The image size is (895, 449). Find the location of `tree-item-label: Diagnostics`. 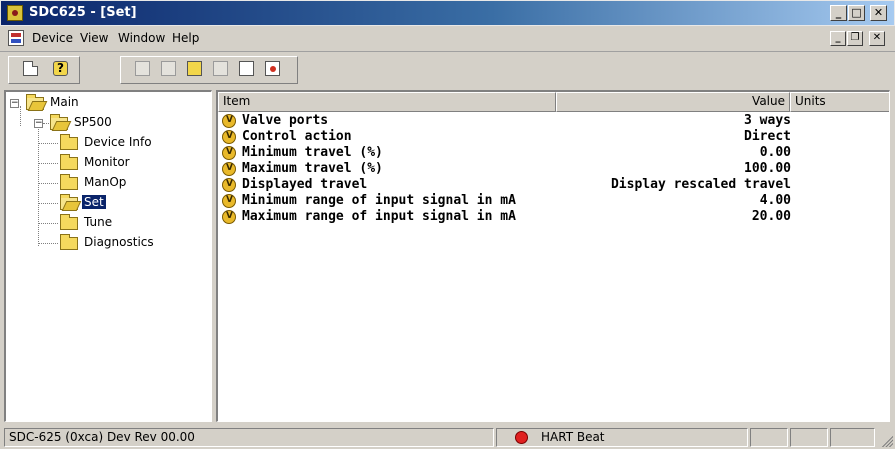

tree-item-label: Diagnostics is located at coordinates (119, 242).